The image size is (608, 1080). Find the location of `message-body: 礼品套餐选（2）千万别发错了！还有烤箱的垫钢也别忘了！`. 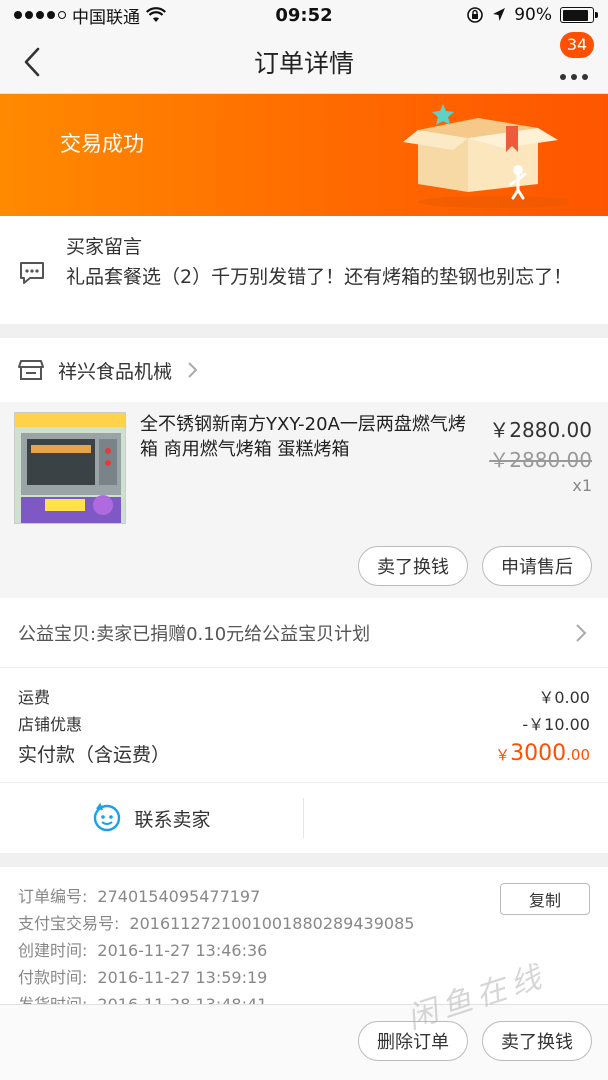

message-body: 礼品套餐选（2）千万别发错了！还有烤箱的垫钢也别忘了！ is located at coordinates (319, 277).